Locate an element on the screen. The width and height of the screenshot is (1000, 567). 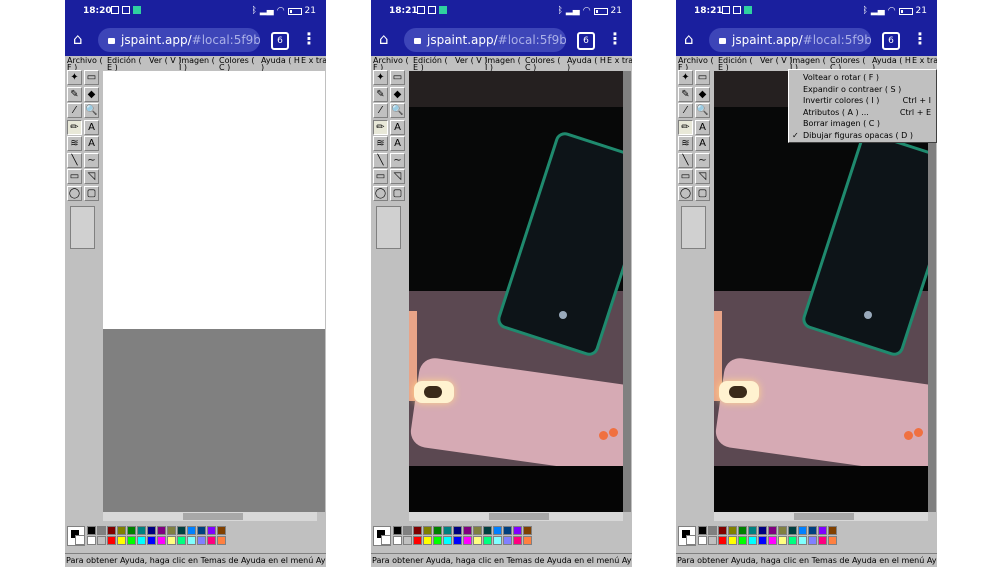
home-icon: ⌂ is located at coordinates (692, 39).